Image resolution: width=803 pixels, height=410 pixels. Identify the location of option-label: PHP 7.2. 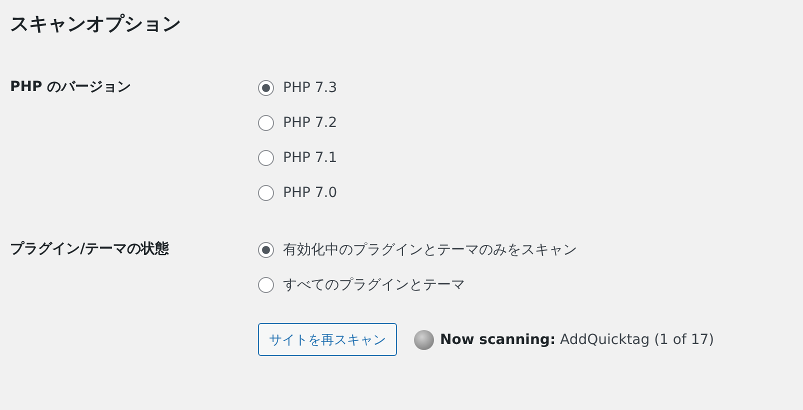
(310, 122).